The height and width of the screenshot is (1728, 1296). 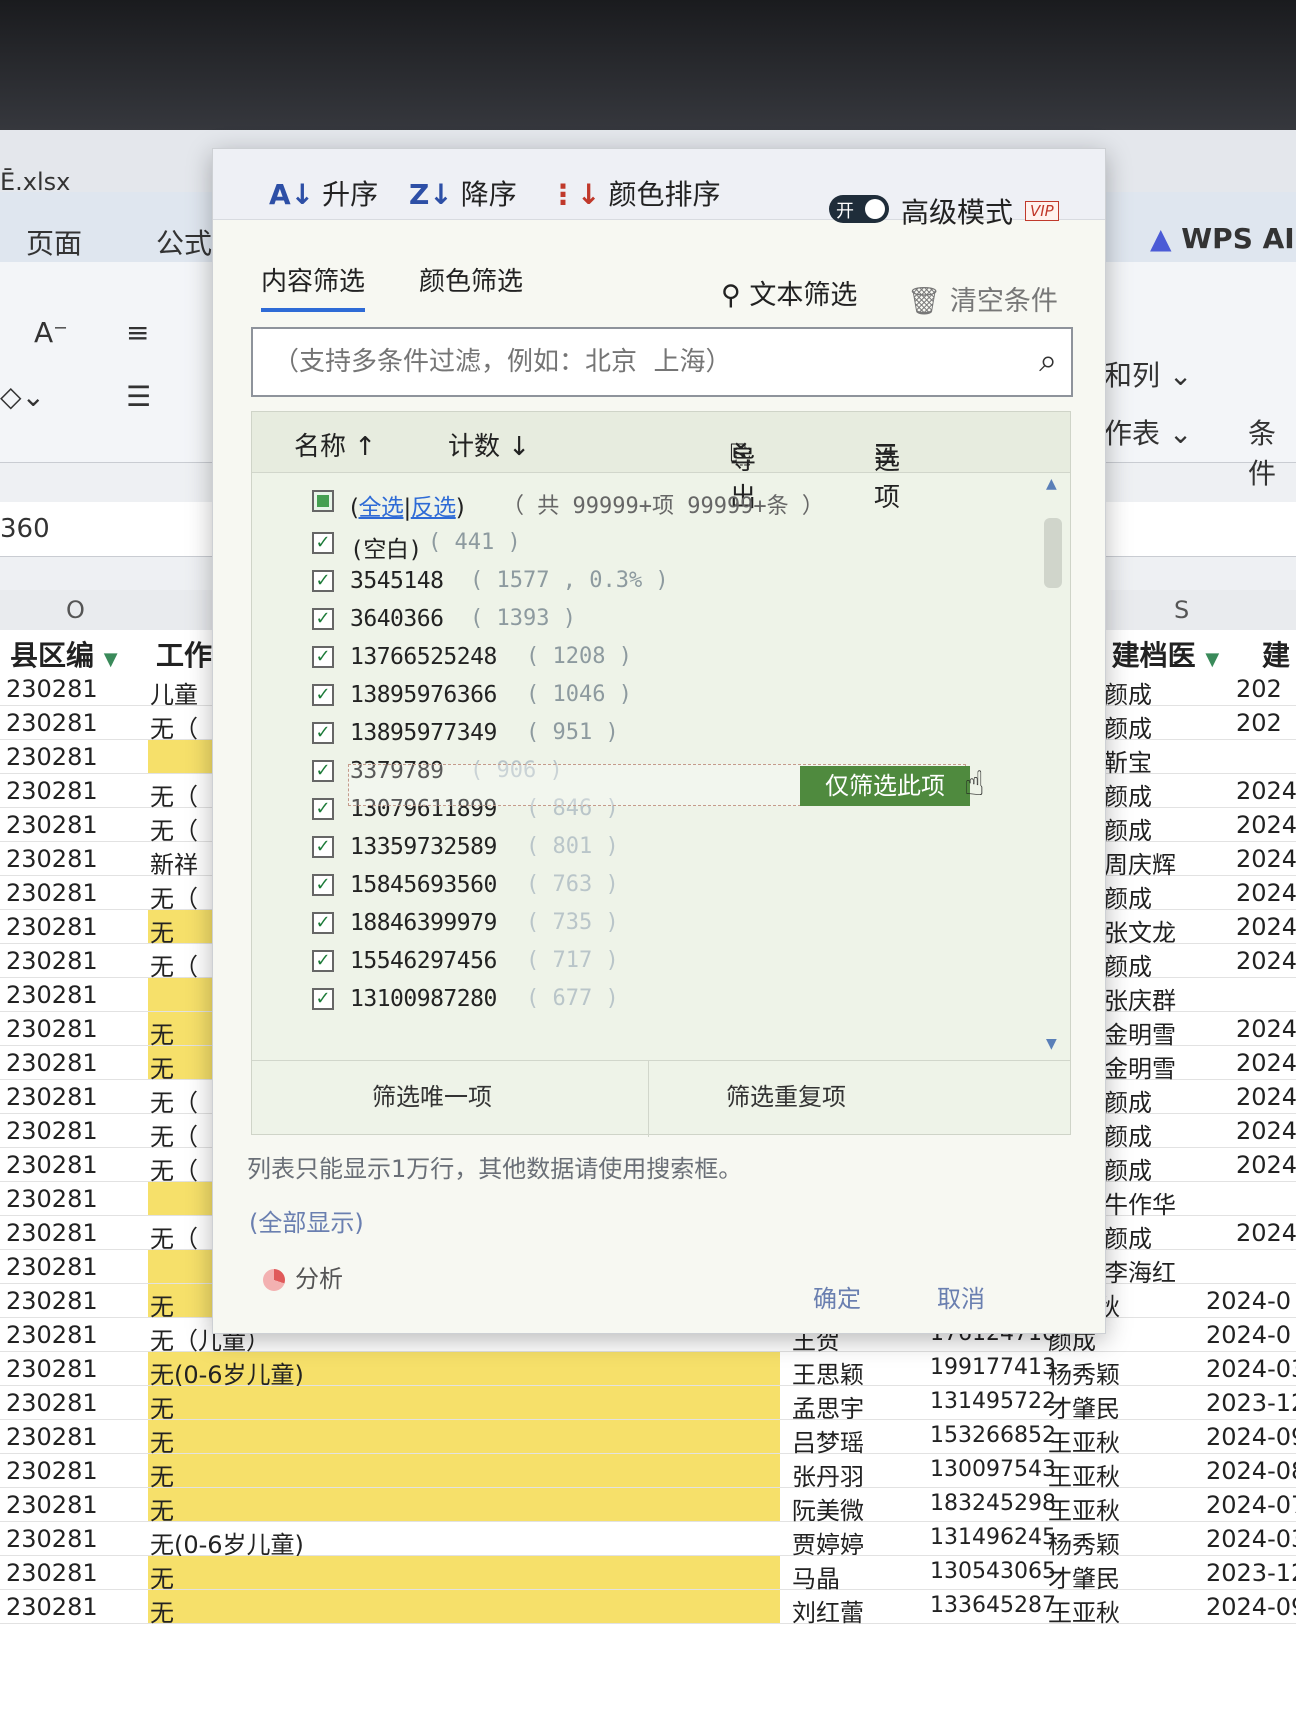 What do you see at coordinates (828, 1474) in the screenshot?
I see `cell-name: 张丹羽` at bounding box center [828, 1474].